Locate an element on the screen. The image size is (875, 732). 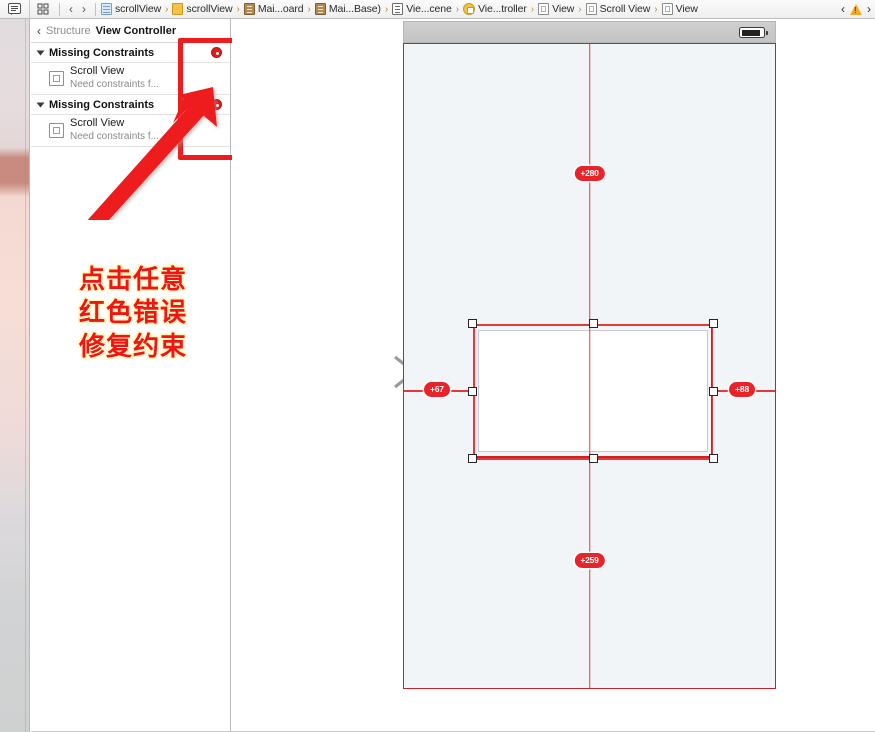
breadcrumb-item-5: Vie...troller is located at coordinates (495, 9).